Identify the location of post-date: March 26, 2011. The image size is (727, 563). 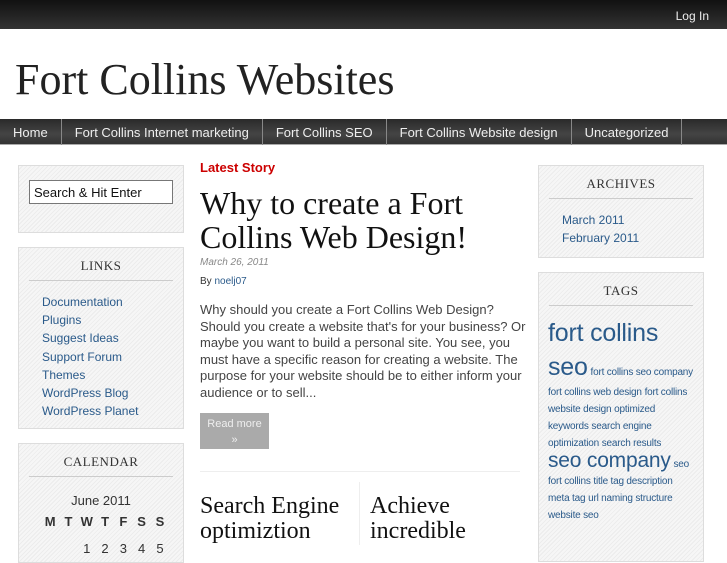
(234, 262).